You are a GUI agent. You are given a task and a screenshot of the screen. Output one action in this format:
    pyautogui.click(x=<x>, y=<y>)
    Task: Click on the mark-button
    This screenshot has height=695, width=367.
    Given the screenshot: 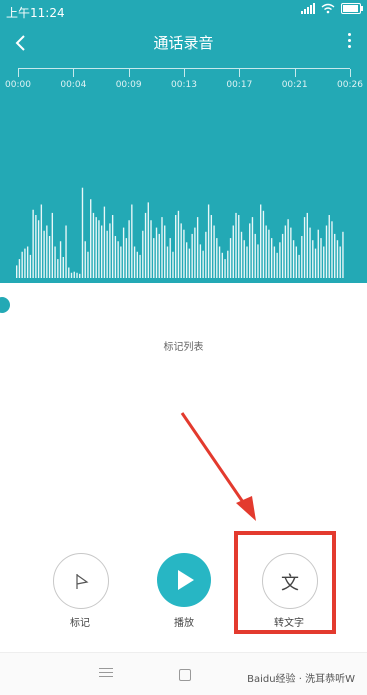 What is the action you would take?
    pyautogui.click(x=81, y=581)
    